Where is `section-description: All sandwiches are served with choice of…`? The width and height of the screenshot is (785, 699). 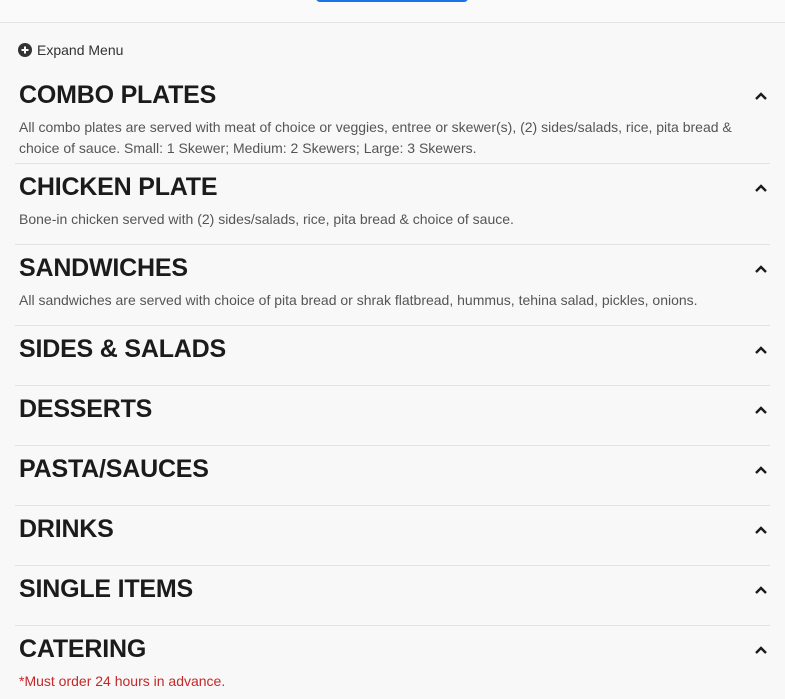
section-description: All sandwiches are served with choice of… is located at coordinates (358, 300).